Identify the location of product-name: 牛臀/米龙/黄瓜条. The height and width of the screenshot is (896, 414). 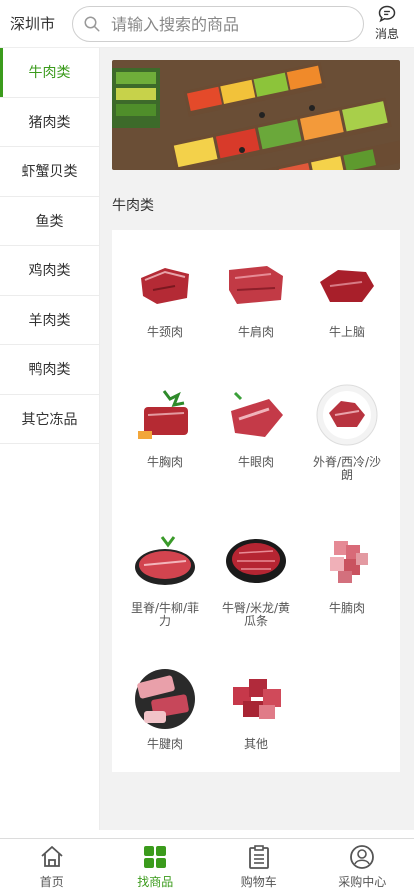
(256, 614).